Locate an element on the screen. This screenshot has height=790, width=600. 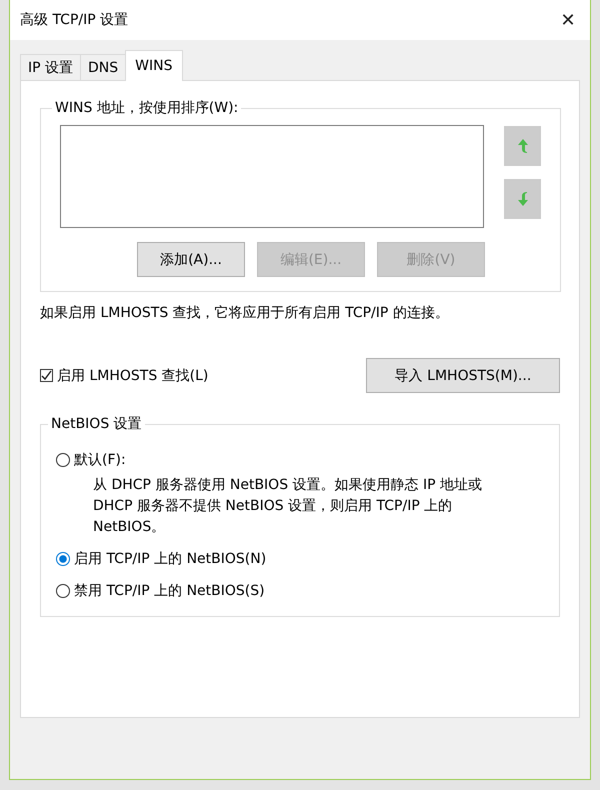
move-down-button is located at coordinates (522, 199).